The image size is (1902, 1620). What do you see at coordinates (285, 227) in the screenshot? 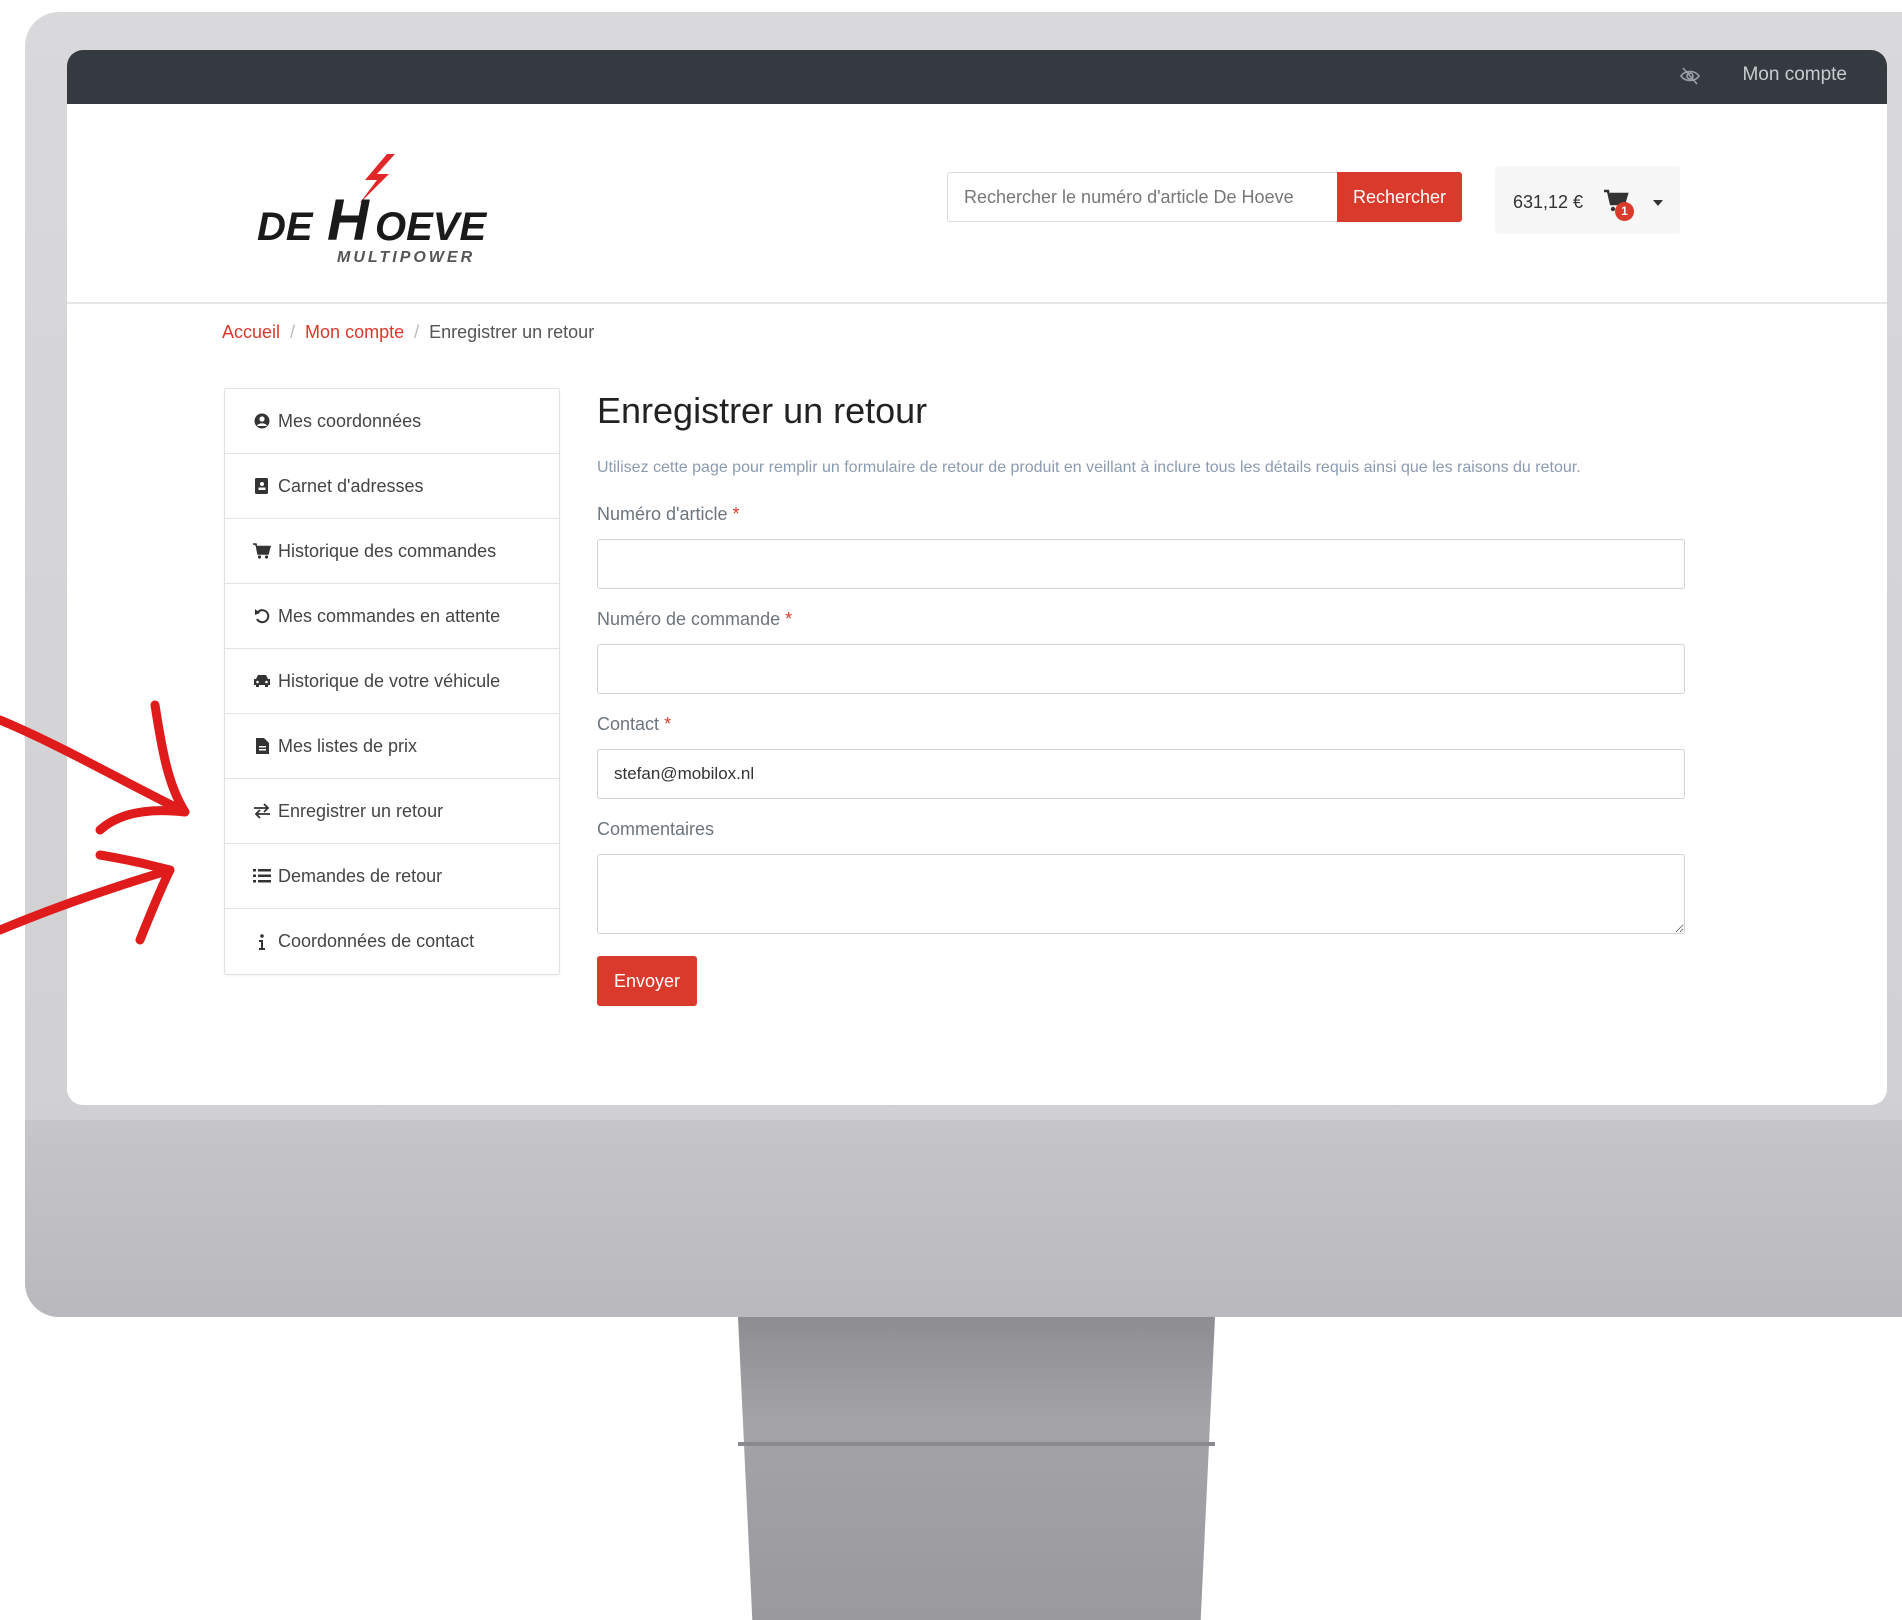
I see `svg-text: DE` at bounding box center [285, 227].